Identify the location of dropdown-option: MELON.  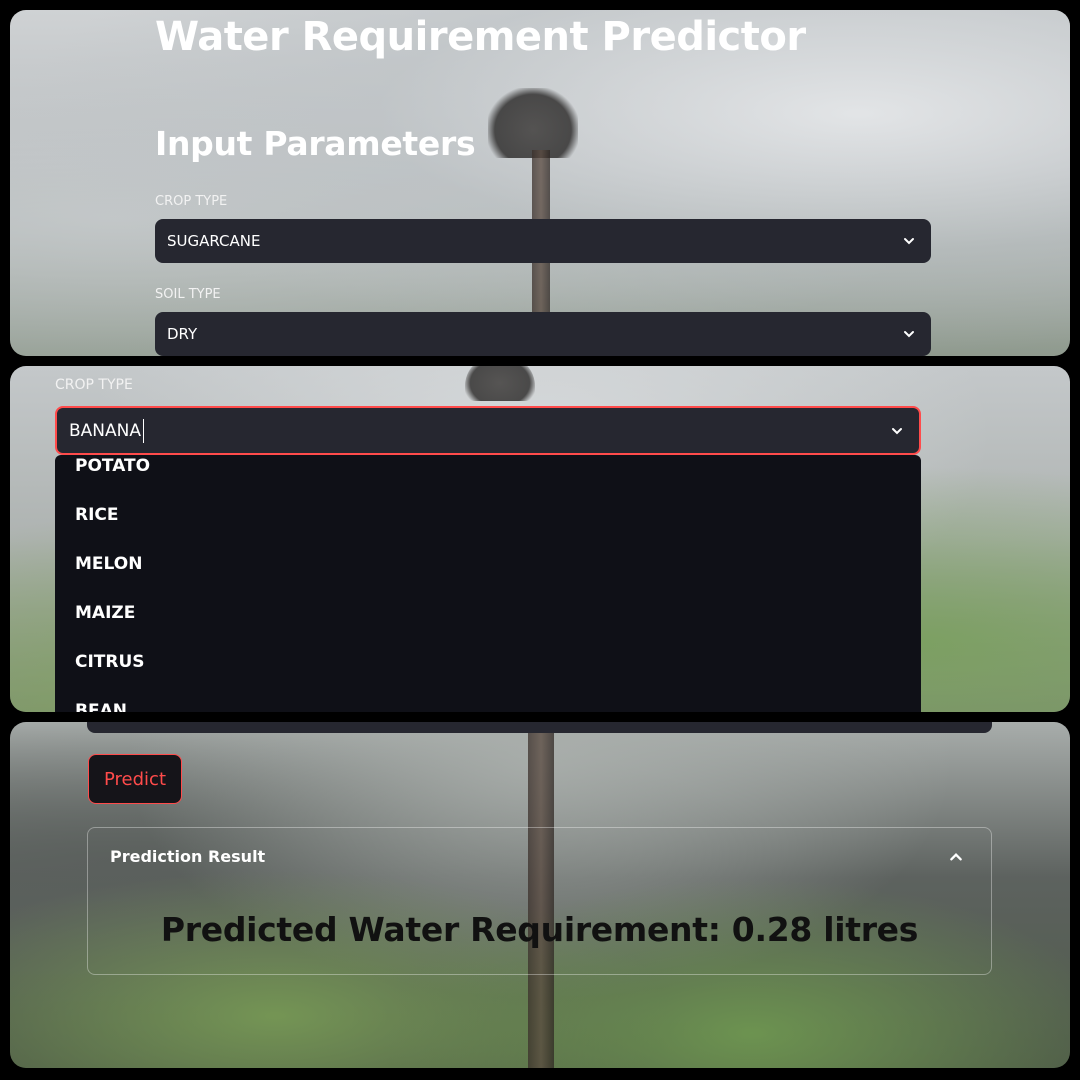
(108, 564).